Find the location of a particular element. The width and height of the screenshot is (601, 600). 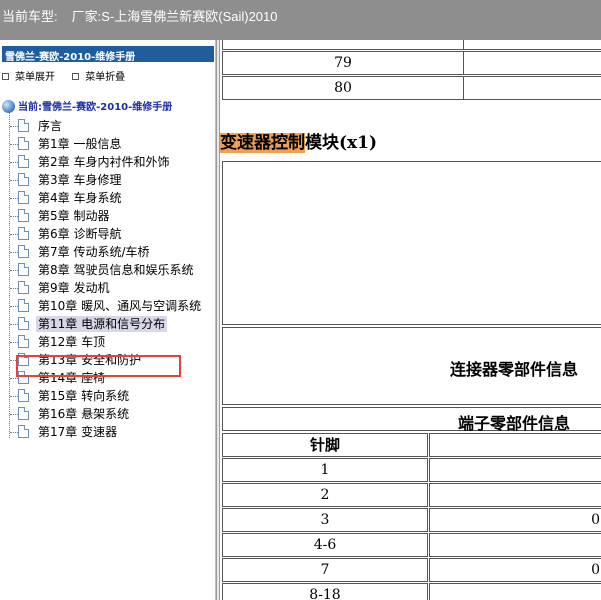

tree-item-chapter-1: 第1章 一般信息 is located at coordinates (111, 144).